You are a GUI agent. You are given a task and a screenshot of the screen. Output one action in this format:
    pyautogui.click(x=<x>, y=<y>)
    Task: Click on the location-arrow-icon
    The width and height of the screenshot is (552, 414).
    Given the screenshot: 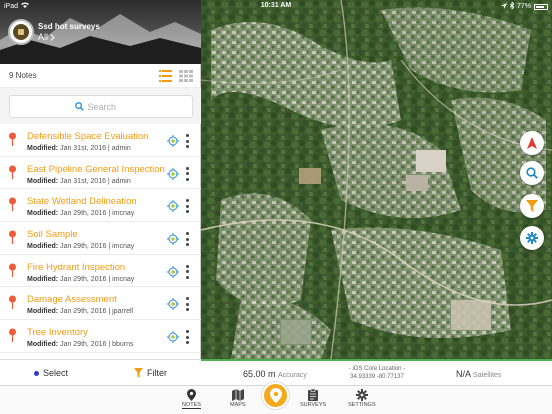 What is the action you would take?
    pyautogui.click(x=503, y=6)
    